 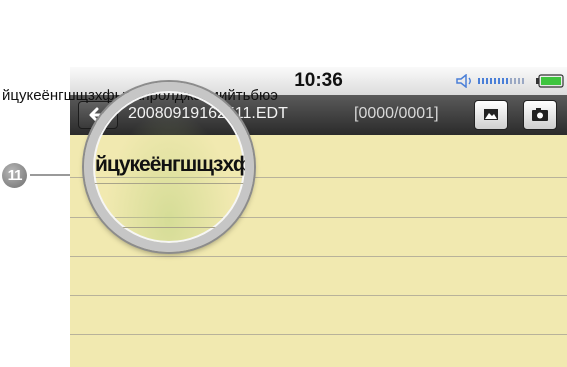 I want to click on image-icon, so click(x=491, y=114).